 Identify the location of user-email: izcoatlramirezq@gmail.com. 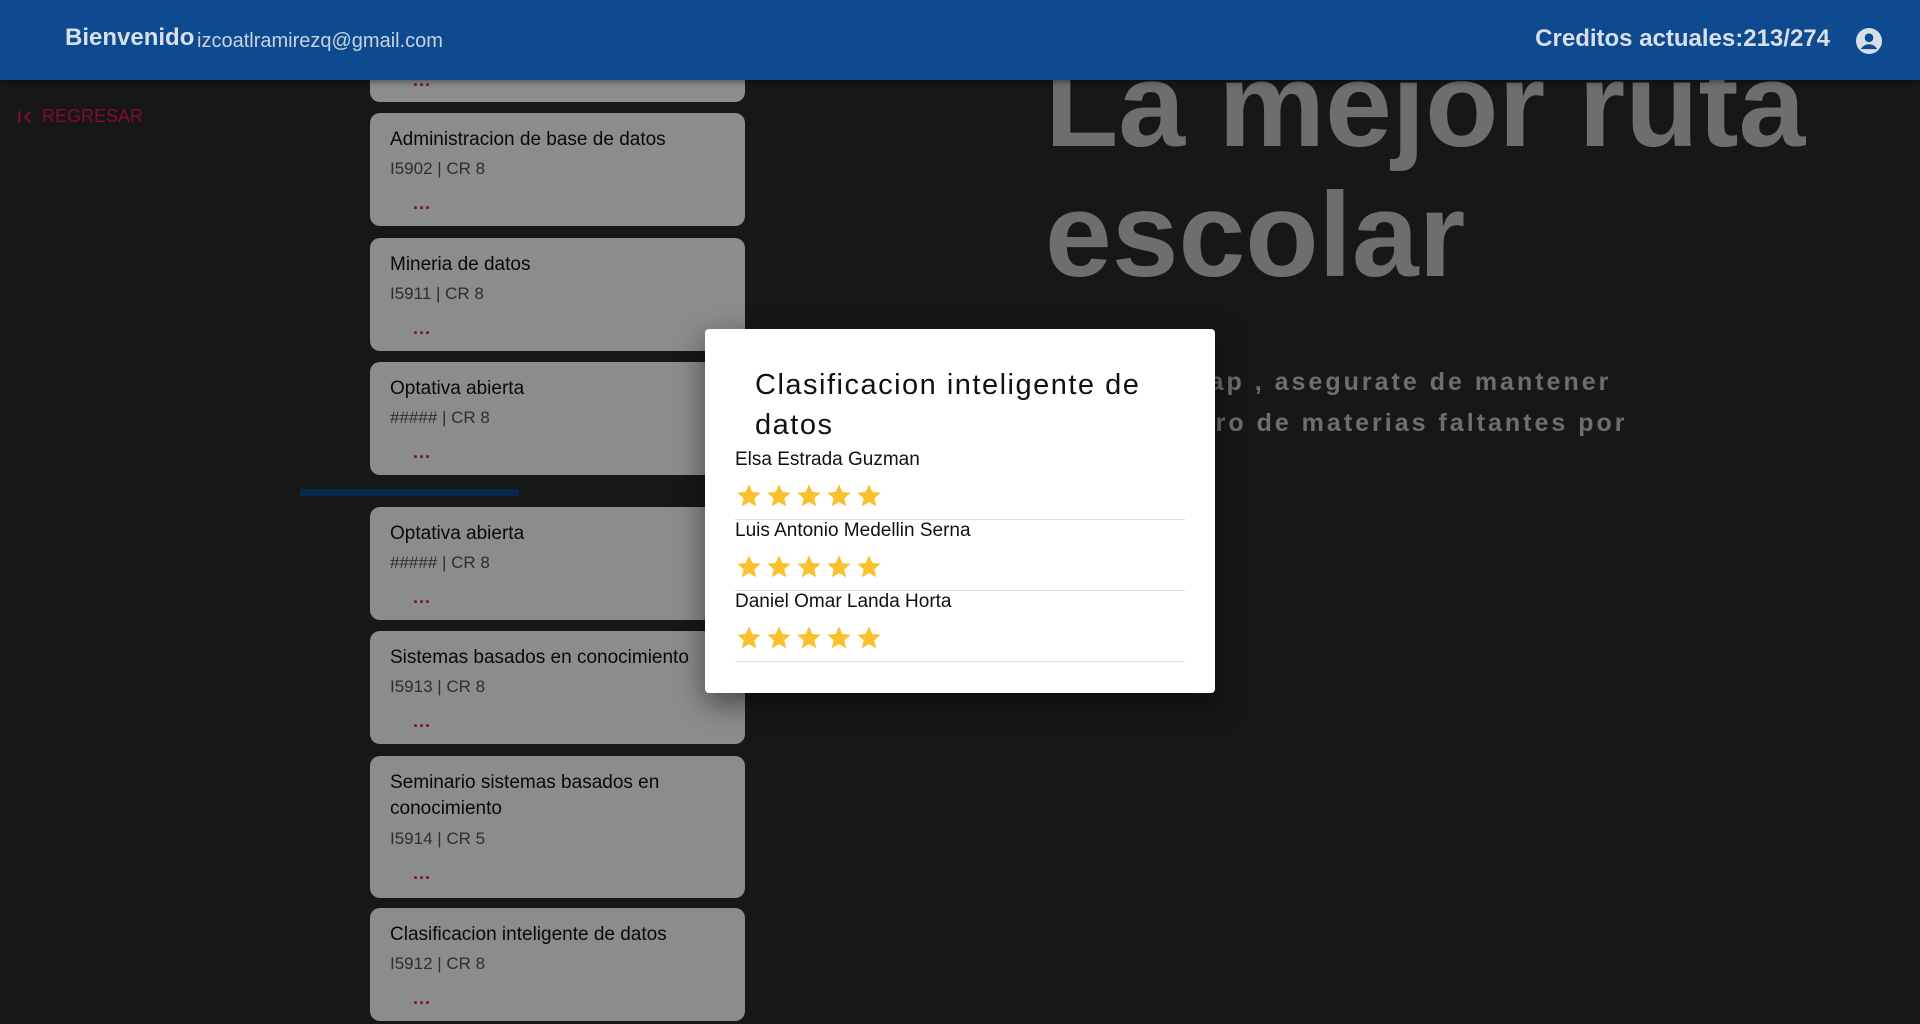
(320, 41).